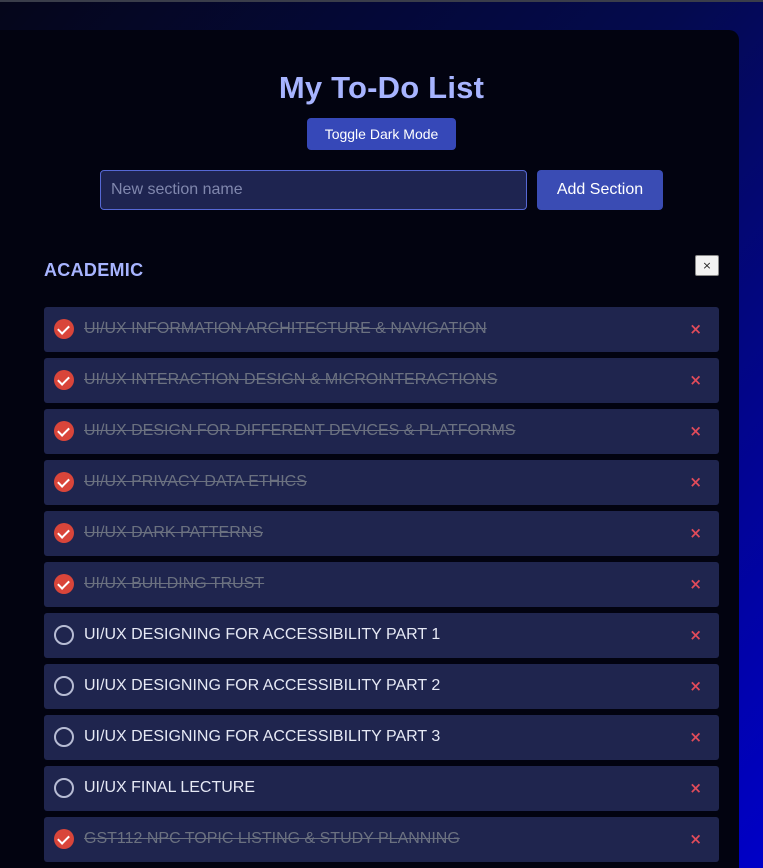 Image resolution: width=763 pixels, height=868 pixels. I want to click on remove-section-button: ×, so click(707, 265).